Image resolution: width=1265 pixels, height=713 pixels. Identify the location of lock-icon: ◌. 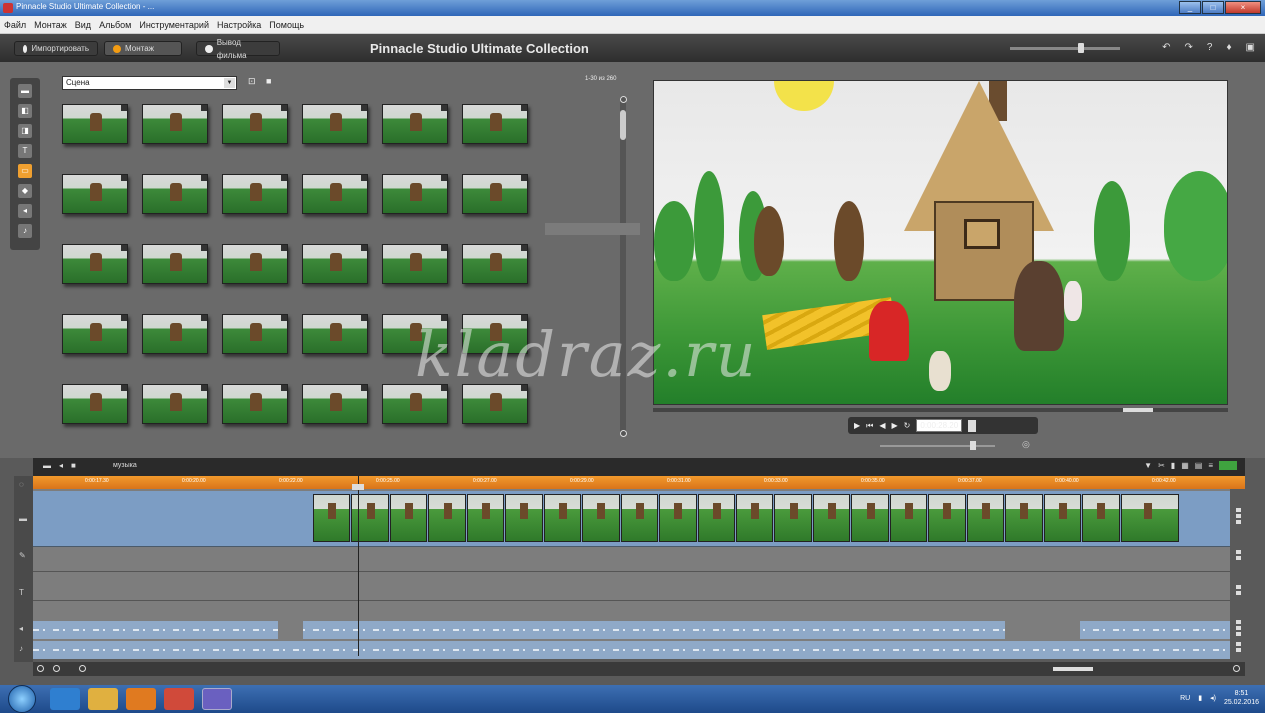
(21, 484).